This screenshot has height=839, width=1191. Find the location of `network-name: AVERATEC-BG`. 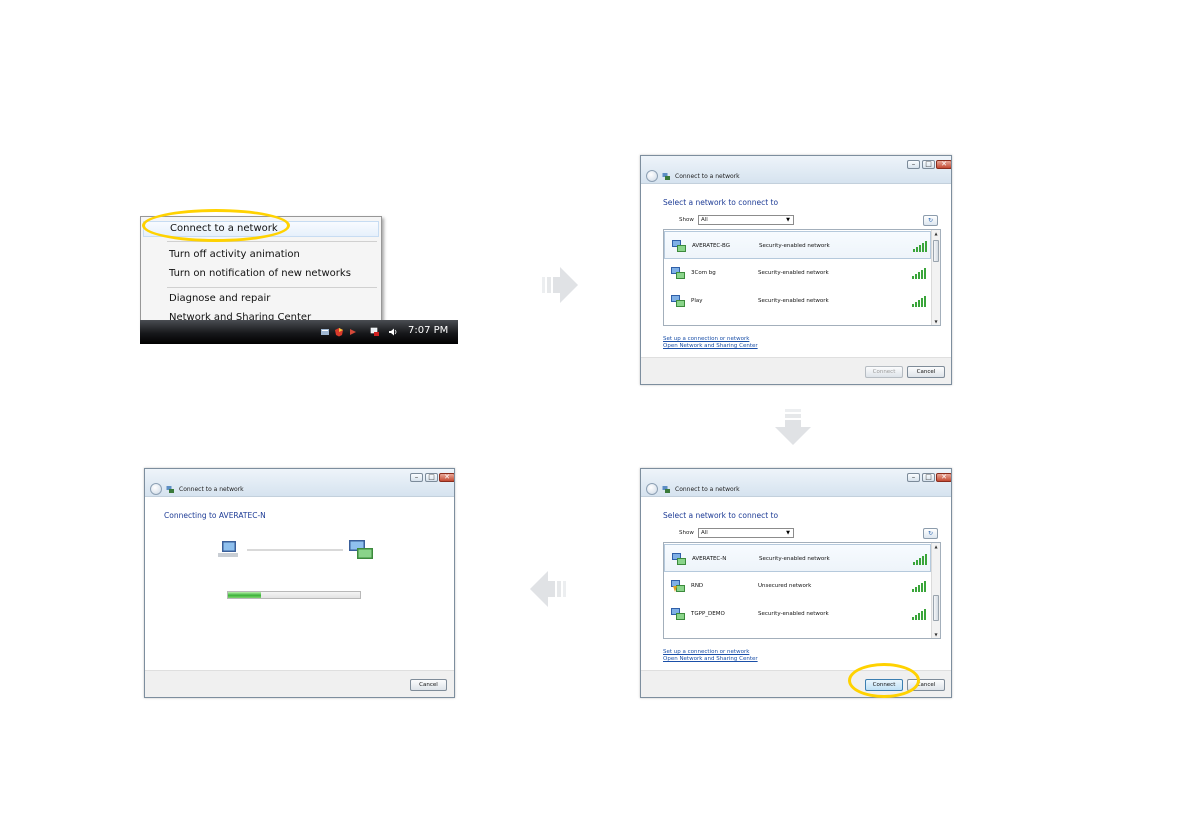

network-name: AVERATEC-BG is located at coordinates (711, 246).